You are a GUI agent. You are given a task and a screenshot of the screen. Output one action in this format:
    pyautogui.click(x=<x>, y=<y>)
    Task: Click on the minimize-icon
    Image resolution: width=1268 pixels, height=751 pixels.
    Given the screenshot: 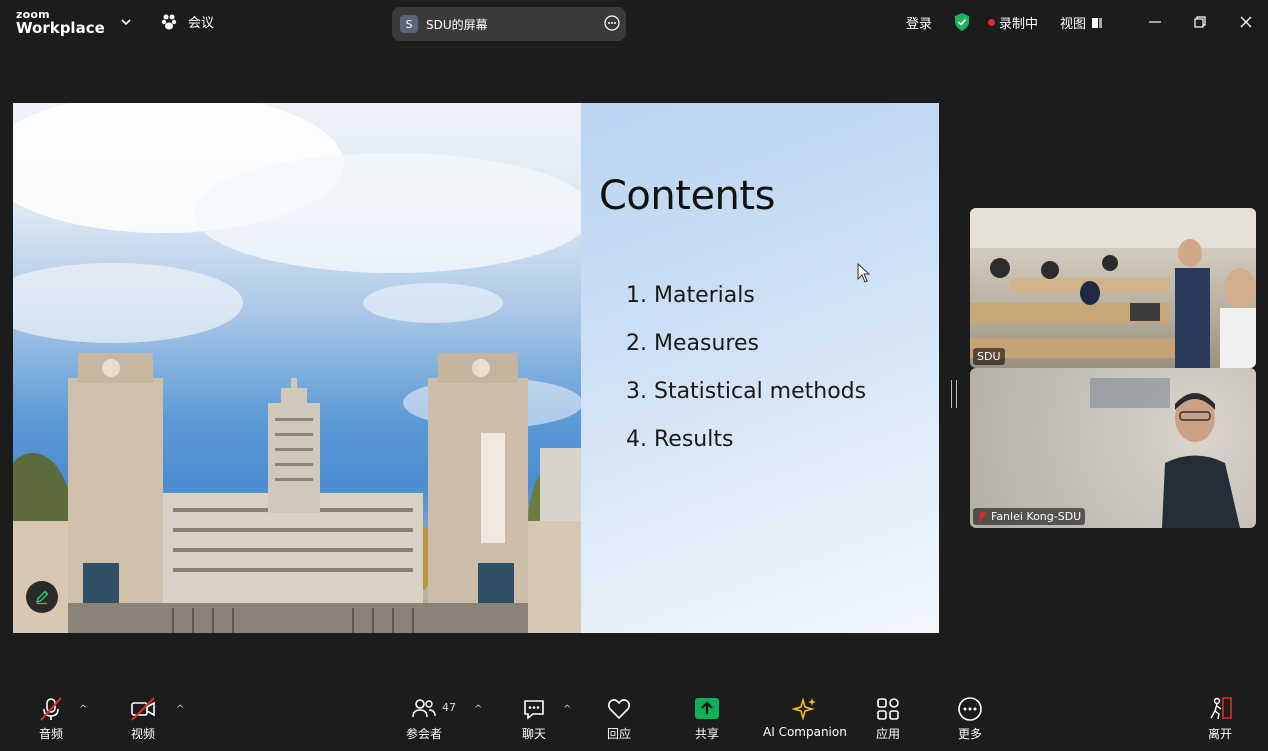 What is the action you would take?
    pyautogui.click(x=1155, y=22)
    